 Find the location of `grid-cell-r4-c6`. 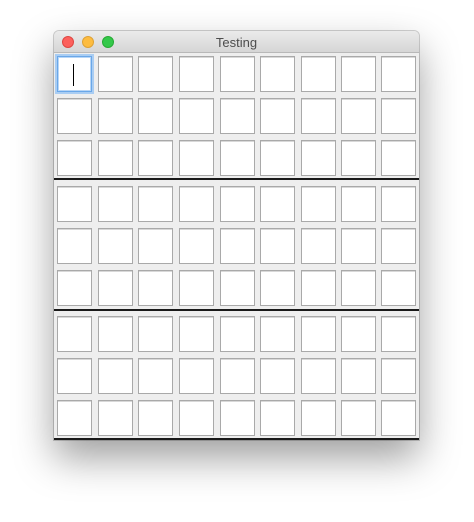

grid-cell-r4-c6 is located at coordinates (277, 204).